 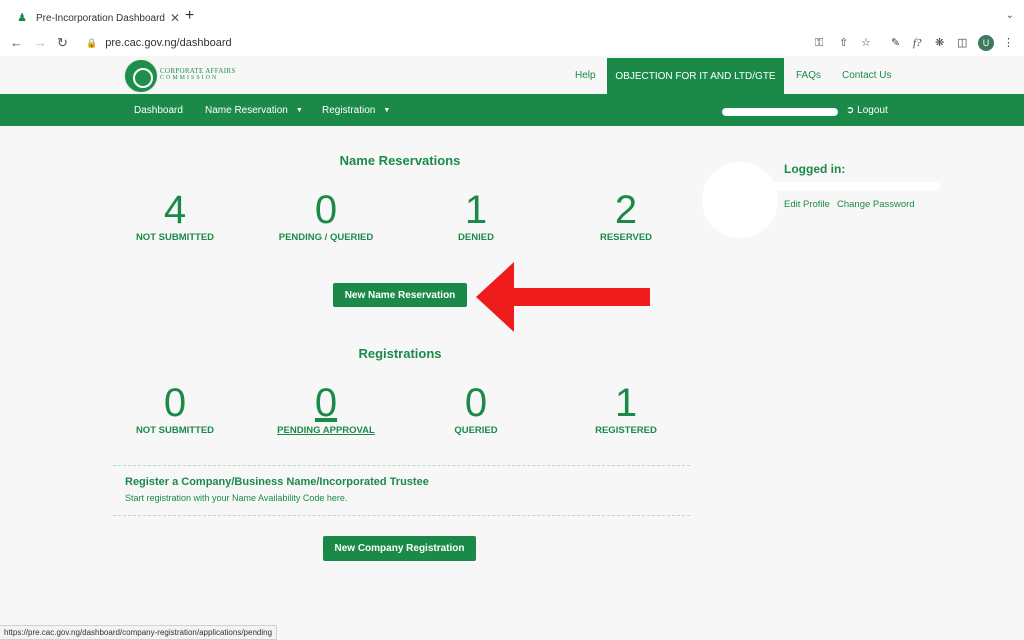 What do you see at coordinates (198, 71) in the screenshot?
I see `logo-title: CORPORATE AFFAIRS` at bounding box center [198, 71].